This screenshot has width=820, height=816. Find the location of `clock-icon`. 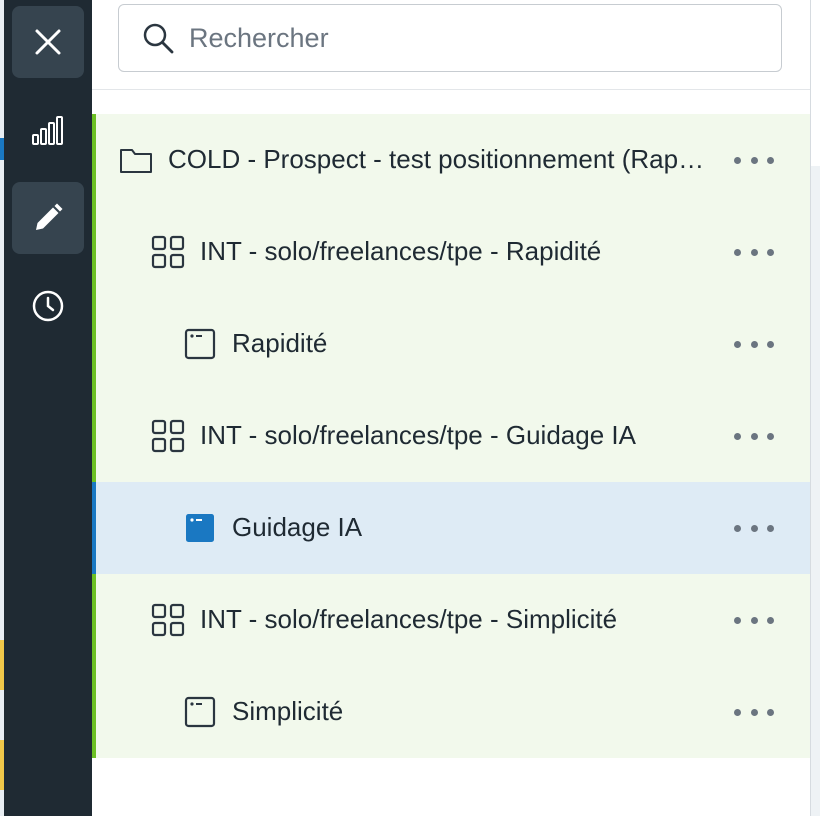

clock-icon is located at coordinates (48, 306).